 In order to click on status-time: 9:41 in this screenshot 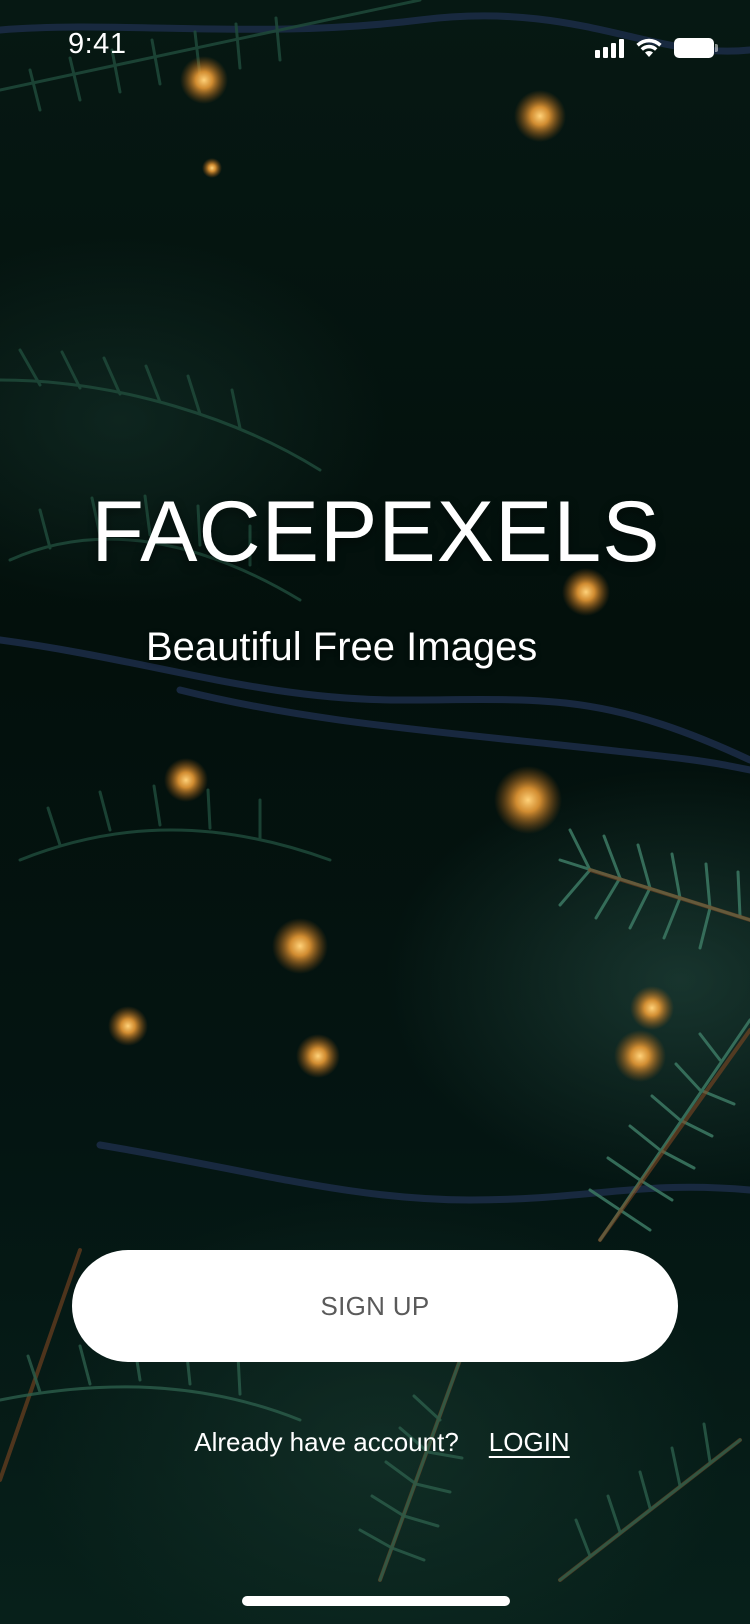, I will do `click(97, 44)`.